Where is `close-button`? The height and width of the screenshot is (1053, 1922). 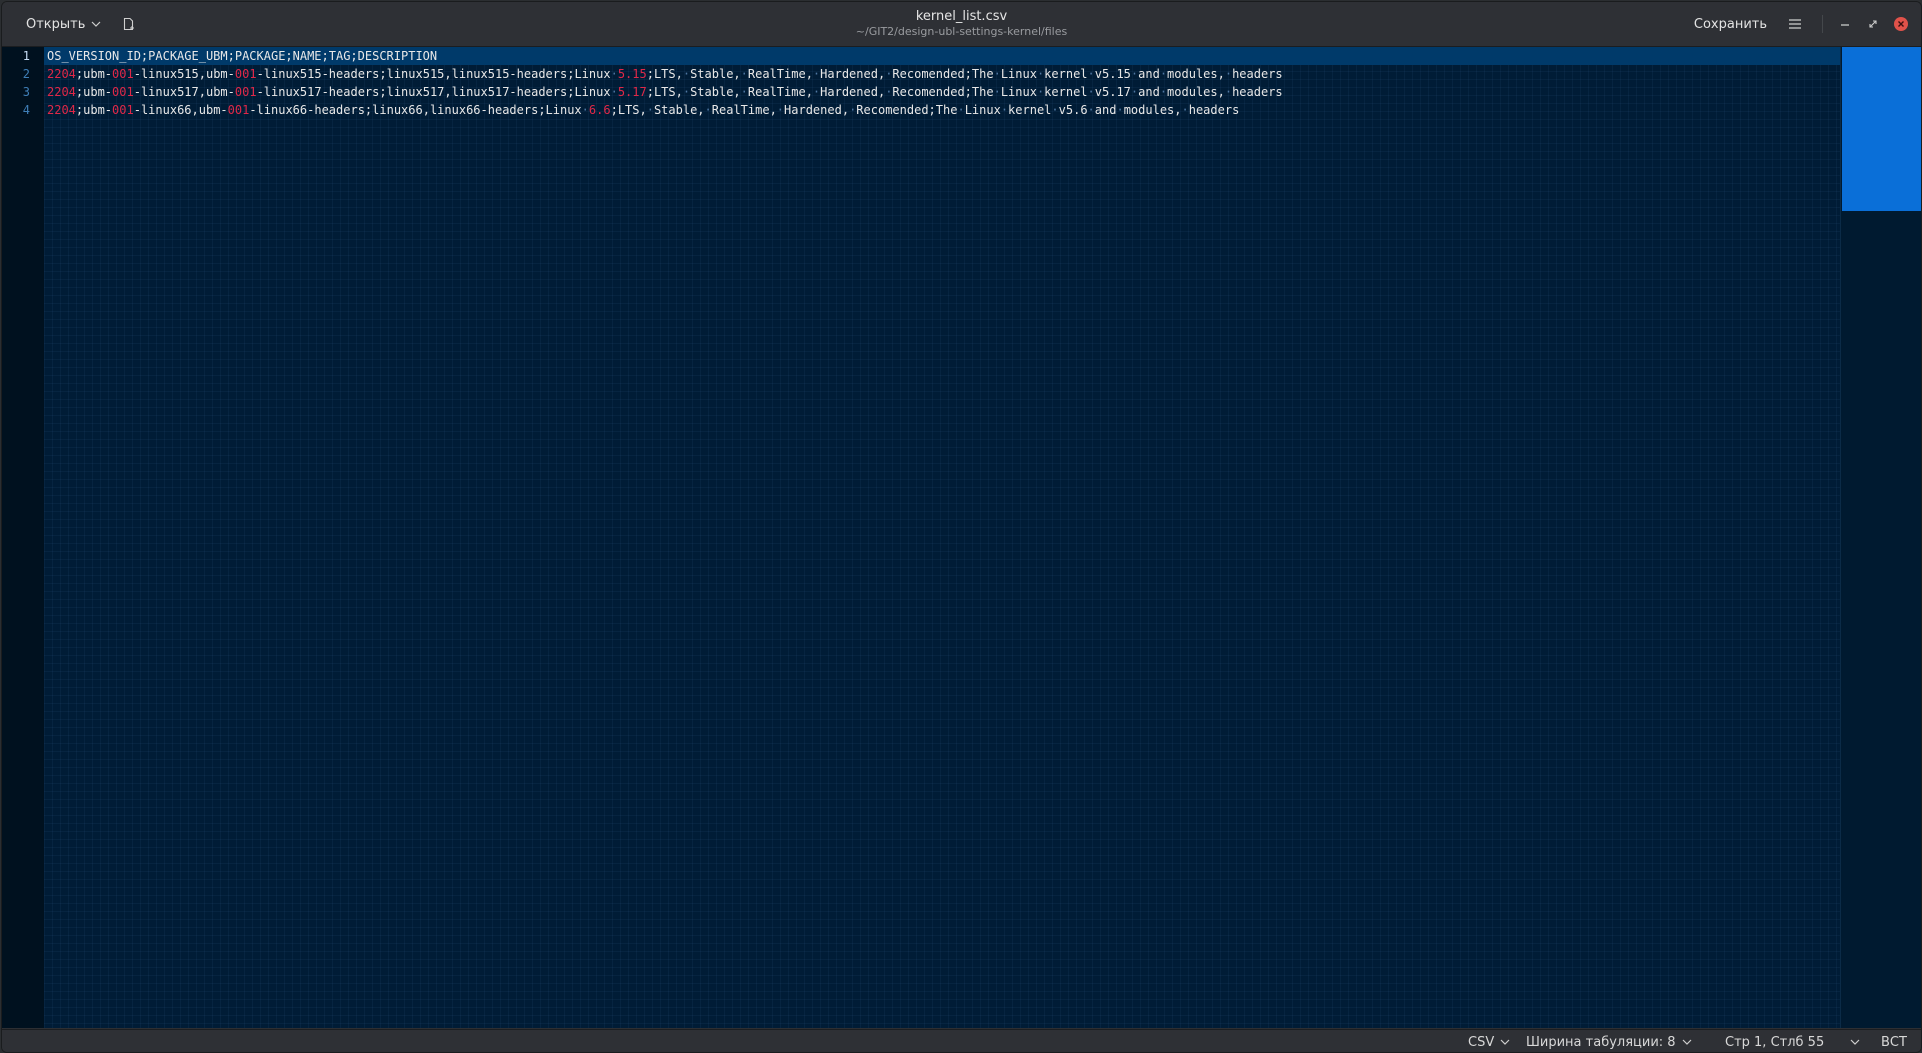
close-button is located at coordinates (1901, 24).